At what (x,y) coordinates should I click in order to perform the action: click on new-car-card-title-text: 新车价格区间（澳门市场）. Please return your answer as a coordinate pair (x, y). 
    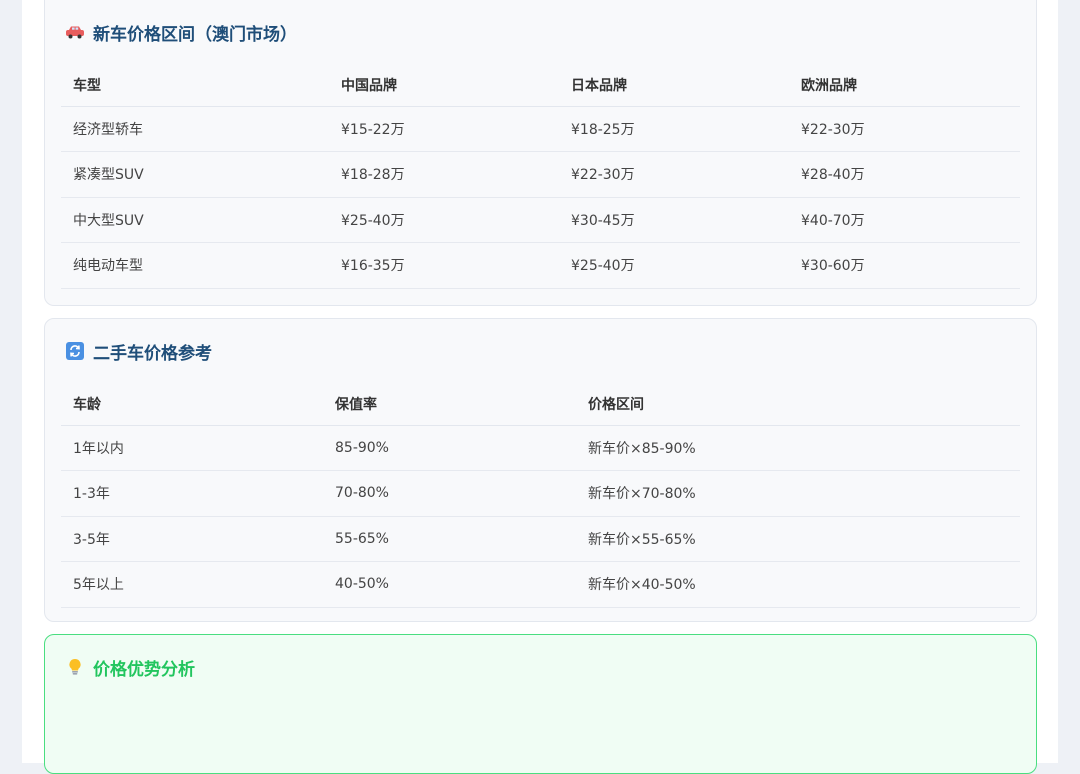
    Looking at the image, I should click on (195, 34).